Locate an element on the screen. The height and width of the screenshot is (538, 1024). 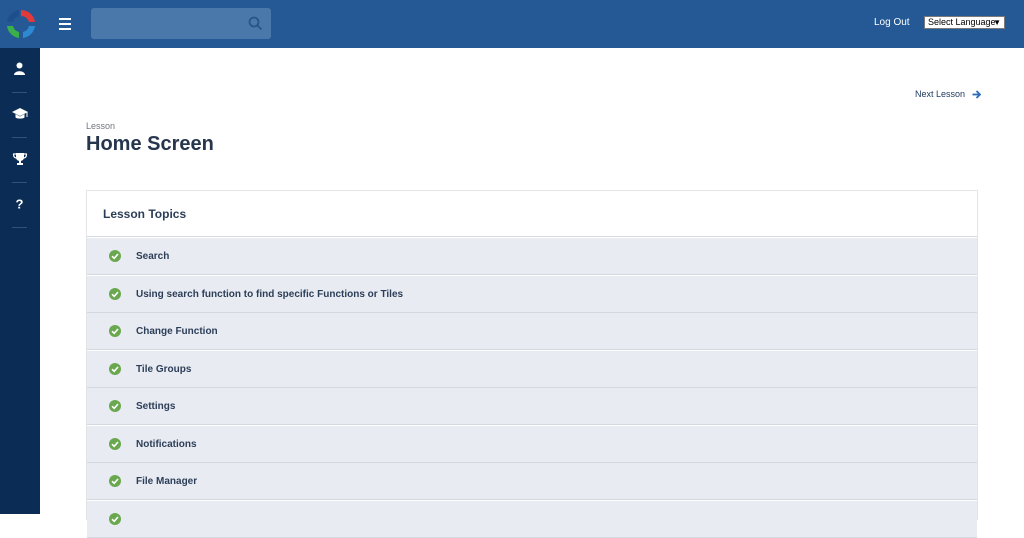
user-icon is located at coordinates (19, 68).